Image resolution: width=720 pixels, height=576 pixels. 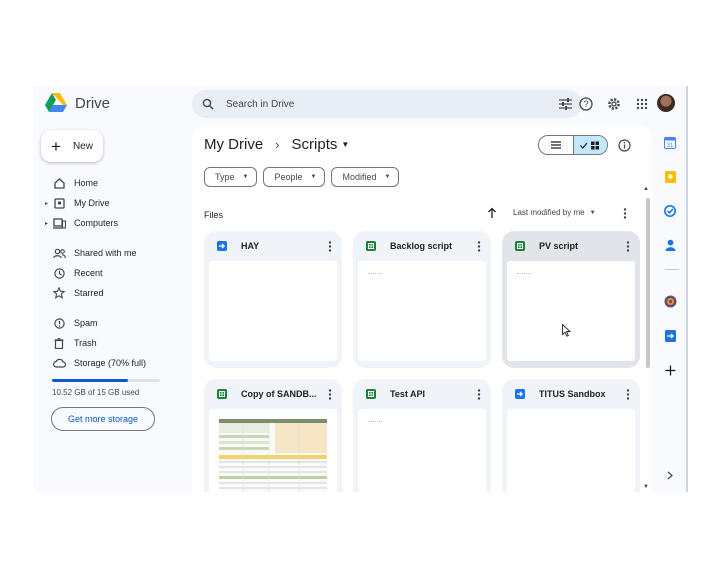 What do you see at coordinates (90, 380) in the screenshot?
I see `storage-progress-fill` at bounding box center [90, 380].